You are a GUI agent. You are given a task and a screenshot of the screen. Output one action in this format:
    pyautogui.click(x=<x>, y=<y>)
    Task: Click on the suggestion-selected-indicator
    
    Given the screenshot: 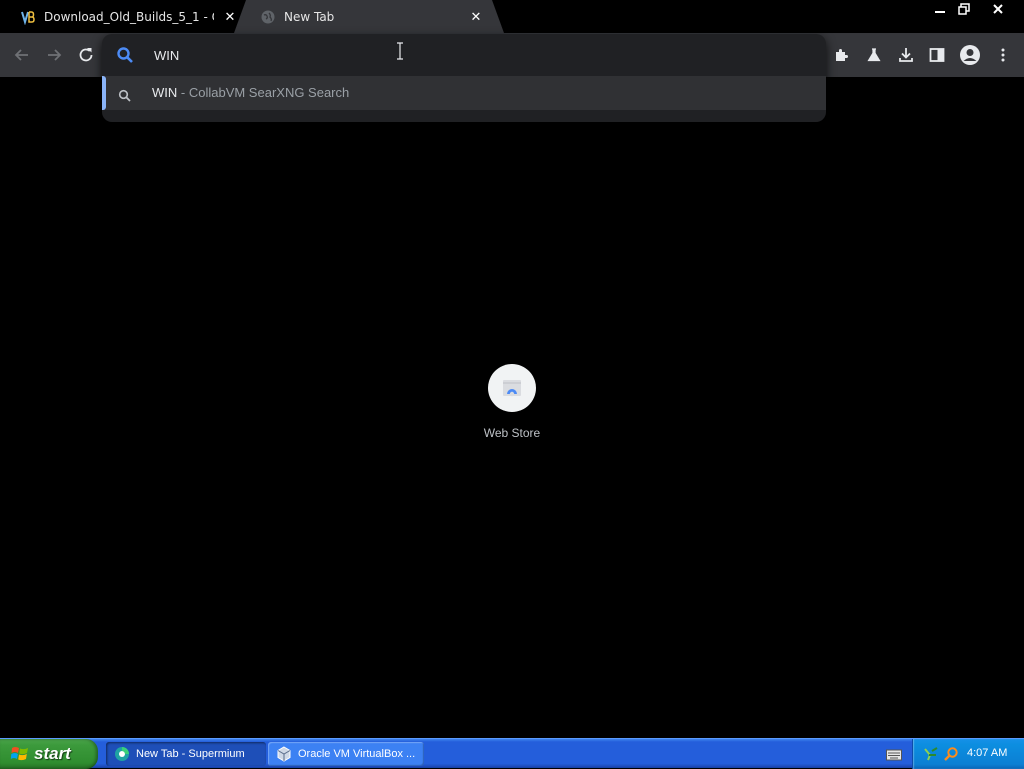 What is the action you would take?
    pyautogui.click(x=104, y=93)
    